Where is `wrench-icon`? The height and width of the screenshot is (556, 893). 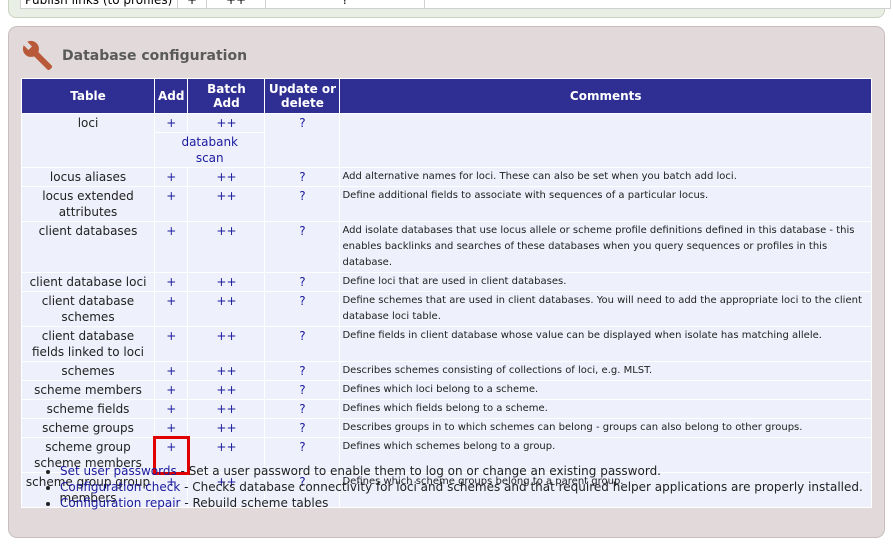 wrench-icon is located at coordinates (37, 55).